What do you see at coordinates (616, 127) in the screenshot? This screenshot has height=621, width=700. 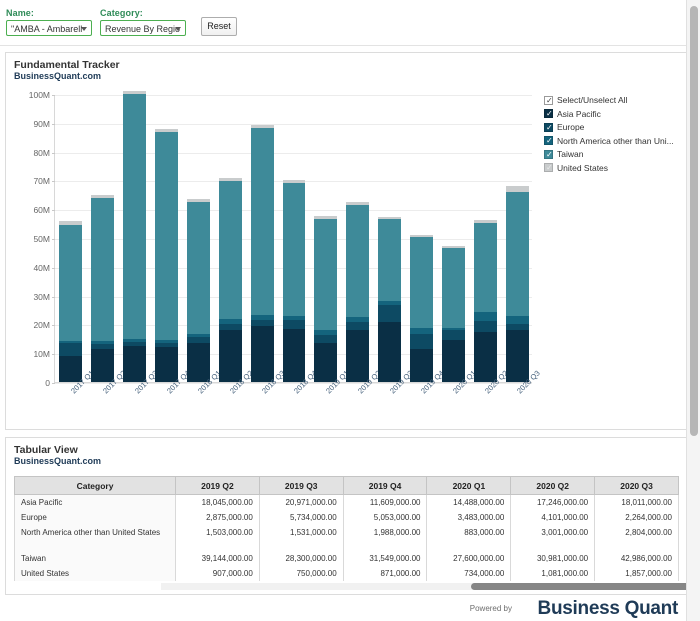 I see `legend-item-europe: ✓ Europe` at bounding box center [616, 127].